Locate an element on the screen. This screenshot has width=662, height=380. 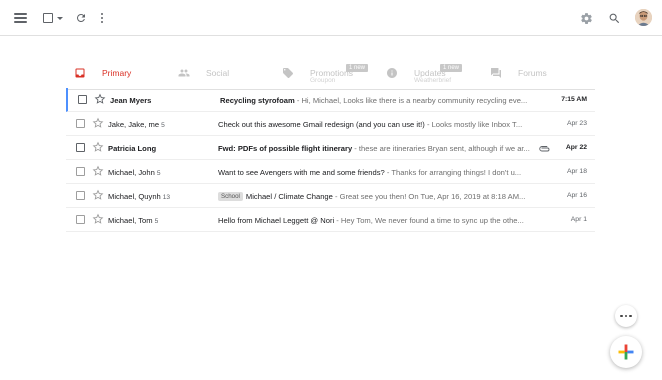
email-date: Apr 23 is located at coordinates (576, 123).